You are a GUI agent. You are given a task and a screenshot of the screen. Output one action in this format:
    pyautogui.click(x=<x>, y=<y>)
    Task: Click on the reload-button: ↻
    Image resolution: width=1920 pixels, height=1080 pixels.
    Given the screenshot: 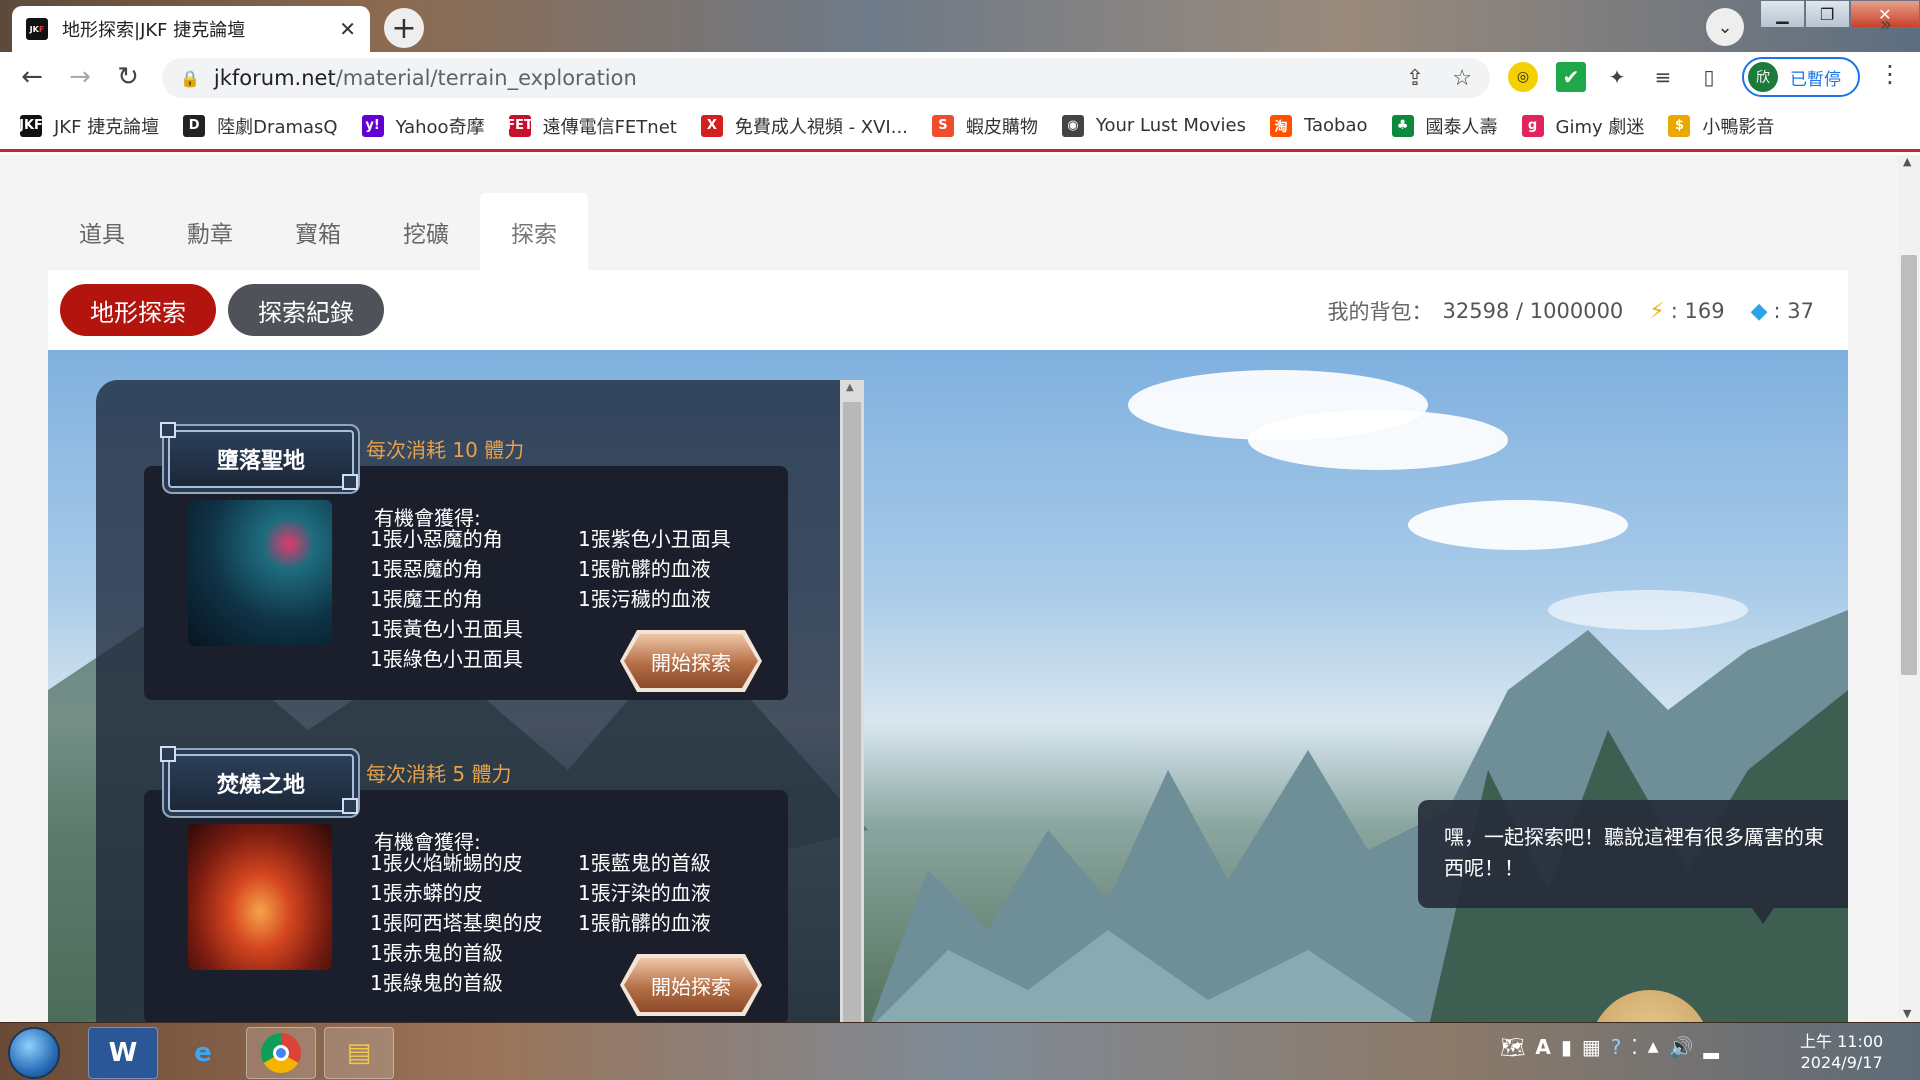 What is the action you would take?
    pyautogui.click(x=128, y=77)
    